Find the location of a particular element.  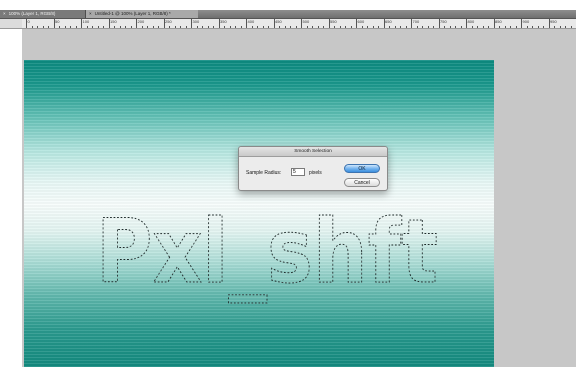

ruler-label: 250 is located at coordinates (168, 21).